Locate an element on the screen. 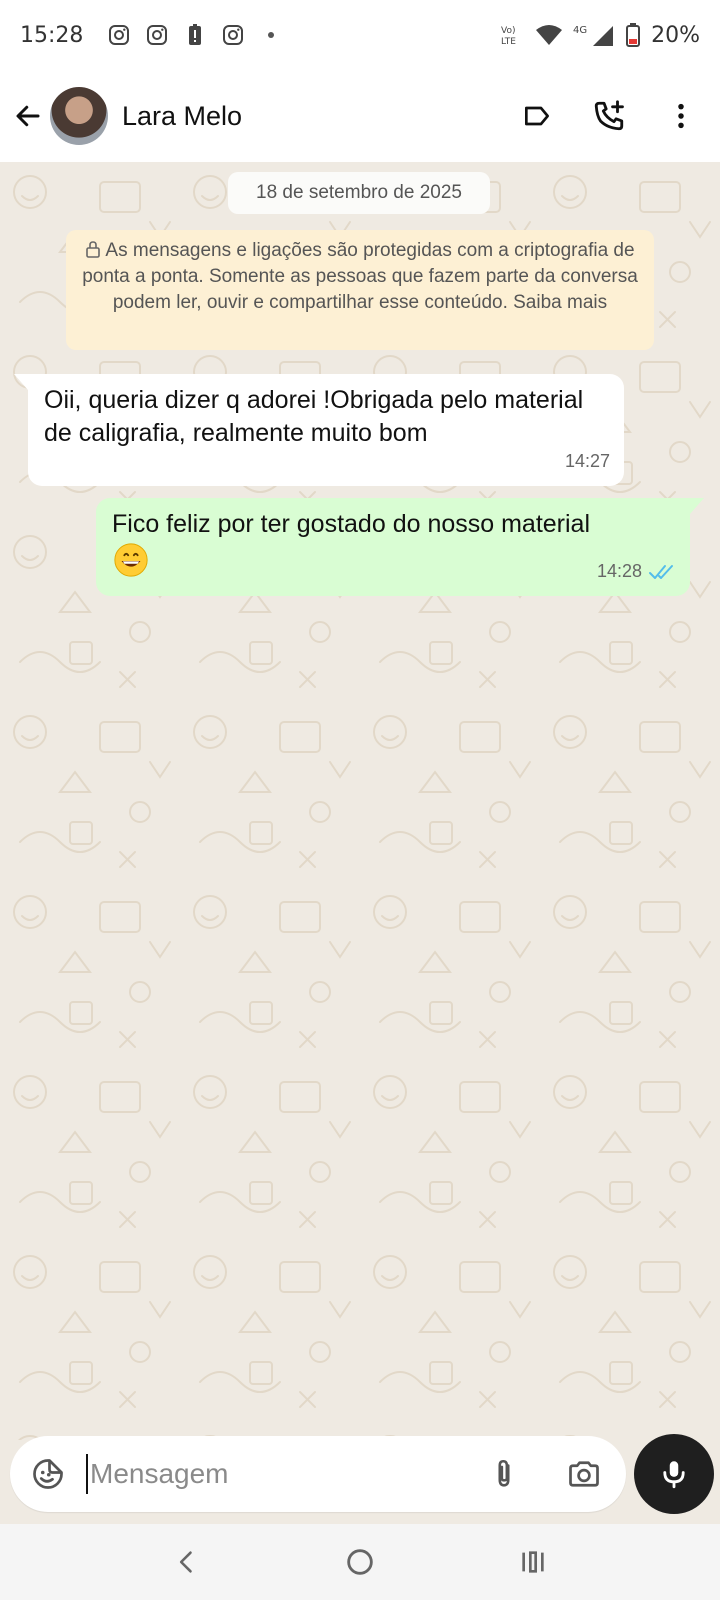  system-icons: Vo) LTE 4G 20% is located at coordinates (599, 35).